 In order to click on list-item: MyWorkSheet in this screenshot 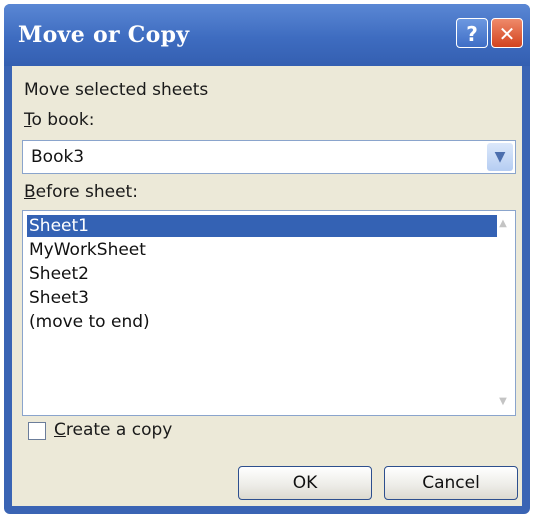, I will do `click(262, 250)`.